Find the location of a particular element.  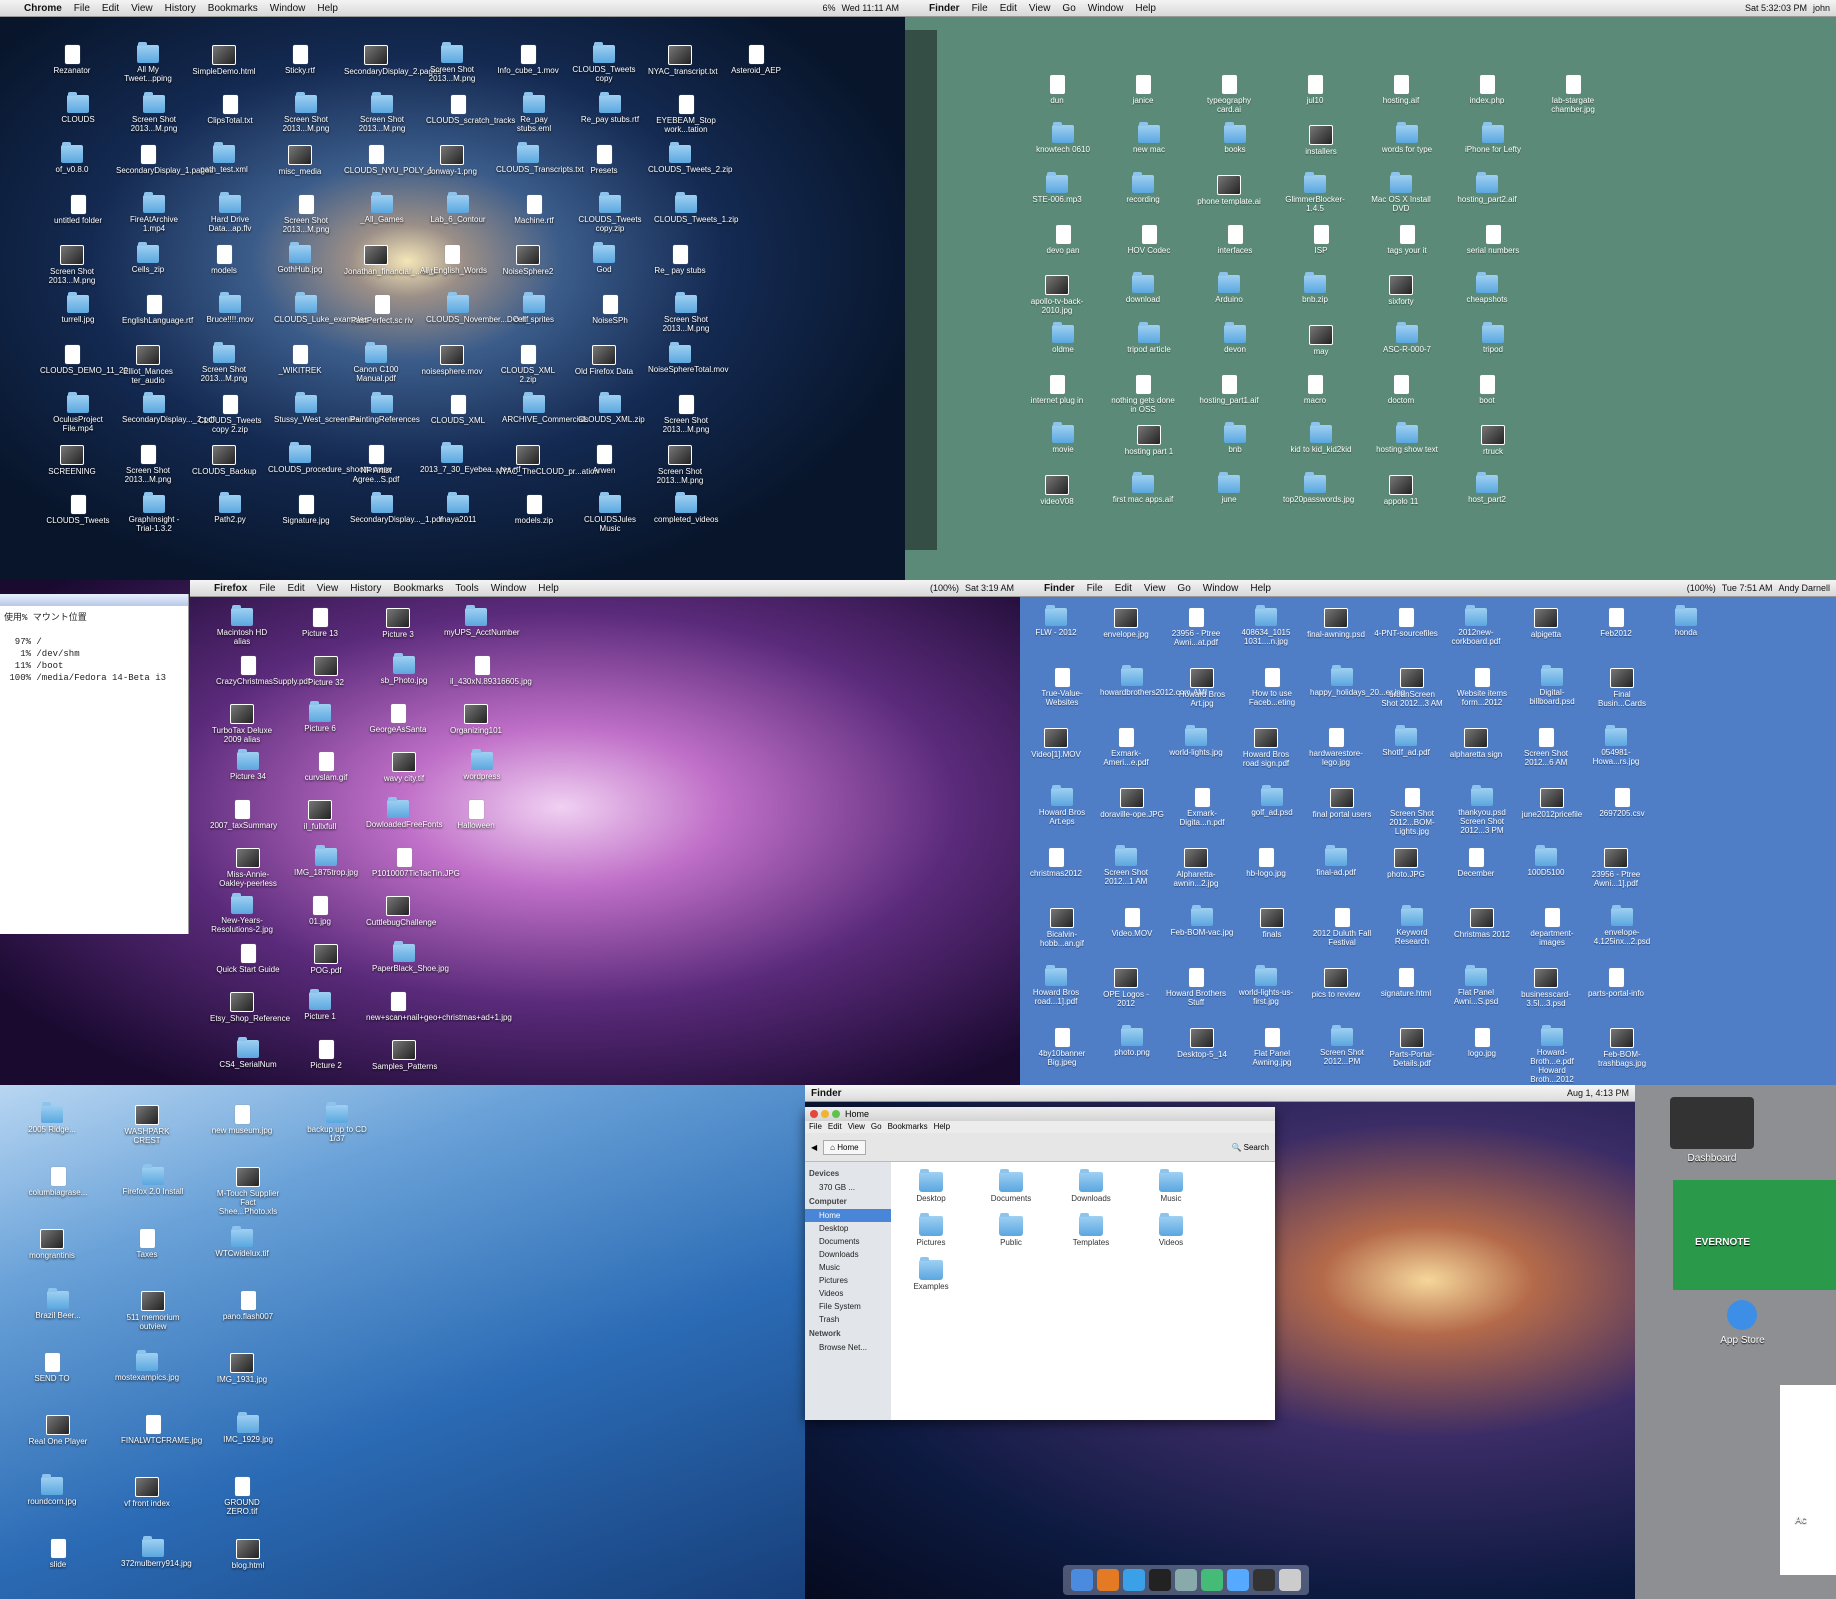

desktop-icon: Picture 1 is located at coordinates (320, 1005).